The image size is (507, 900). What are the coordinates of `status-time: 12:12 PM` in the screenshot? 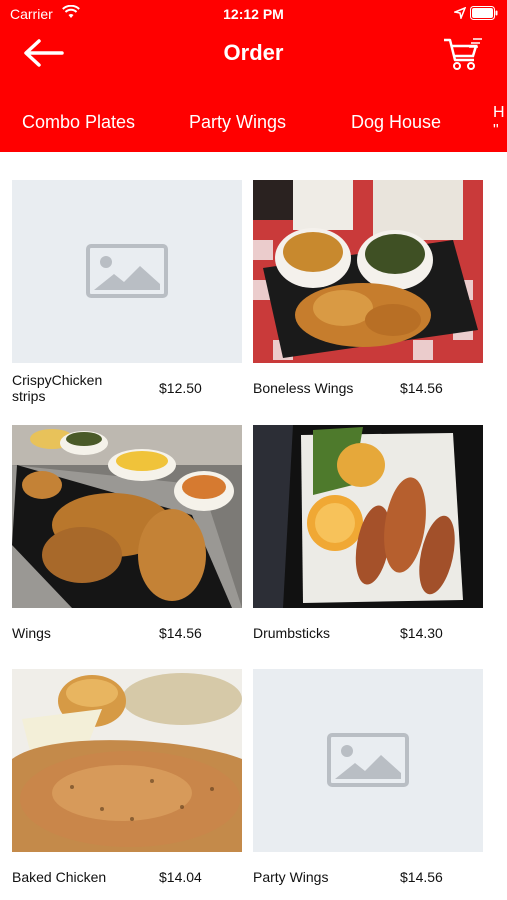 It's located at (253, 14).